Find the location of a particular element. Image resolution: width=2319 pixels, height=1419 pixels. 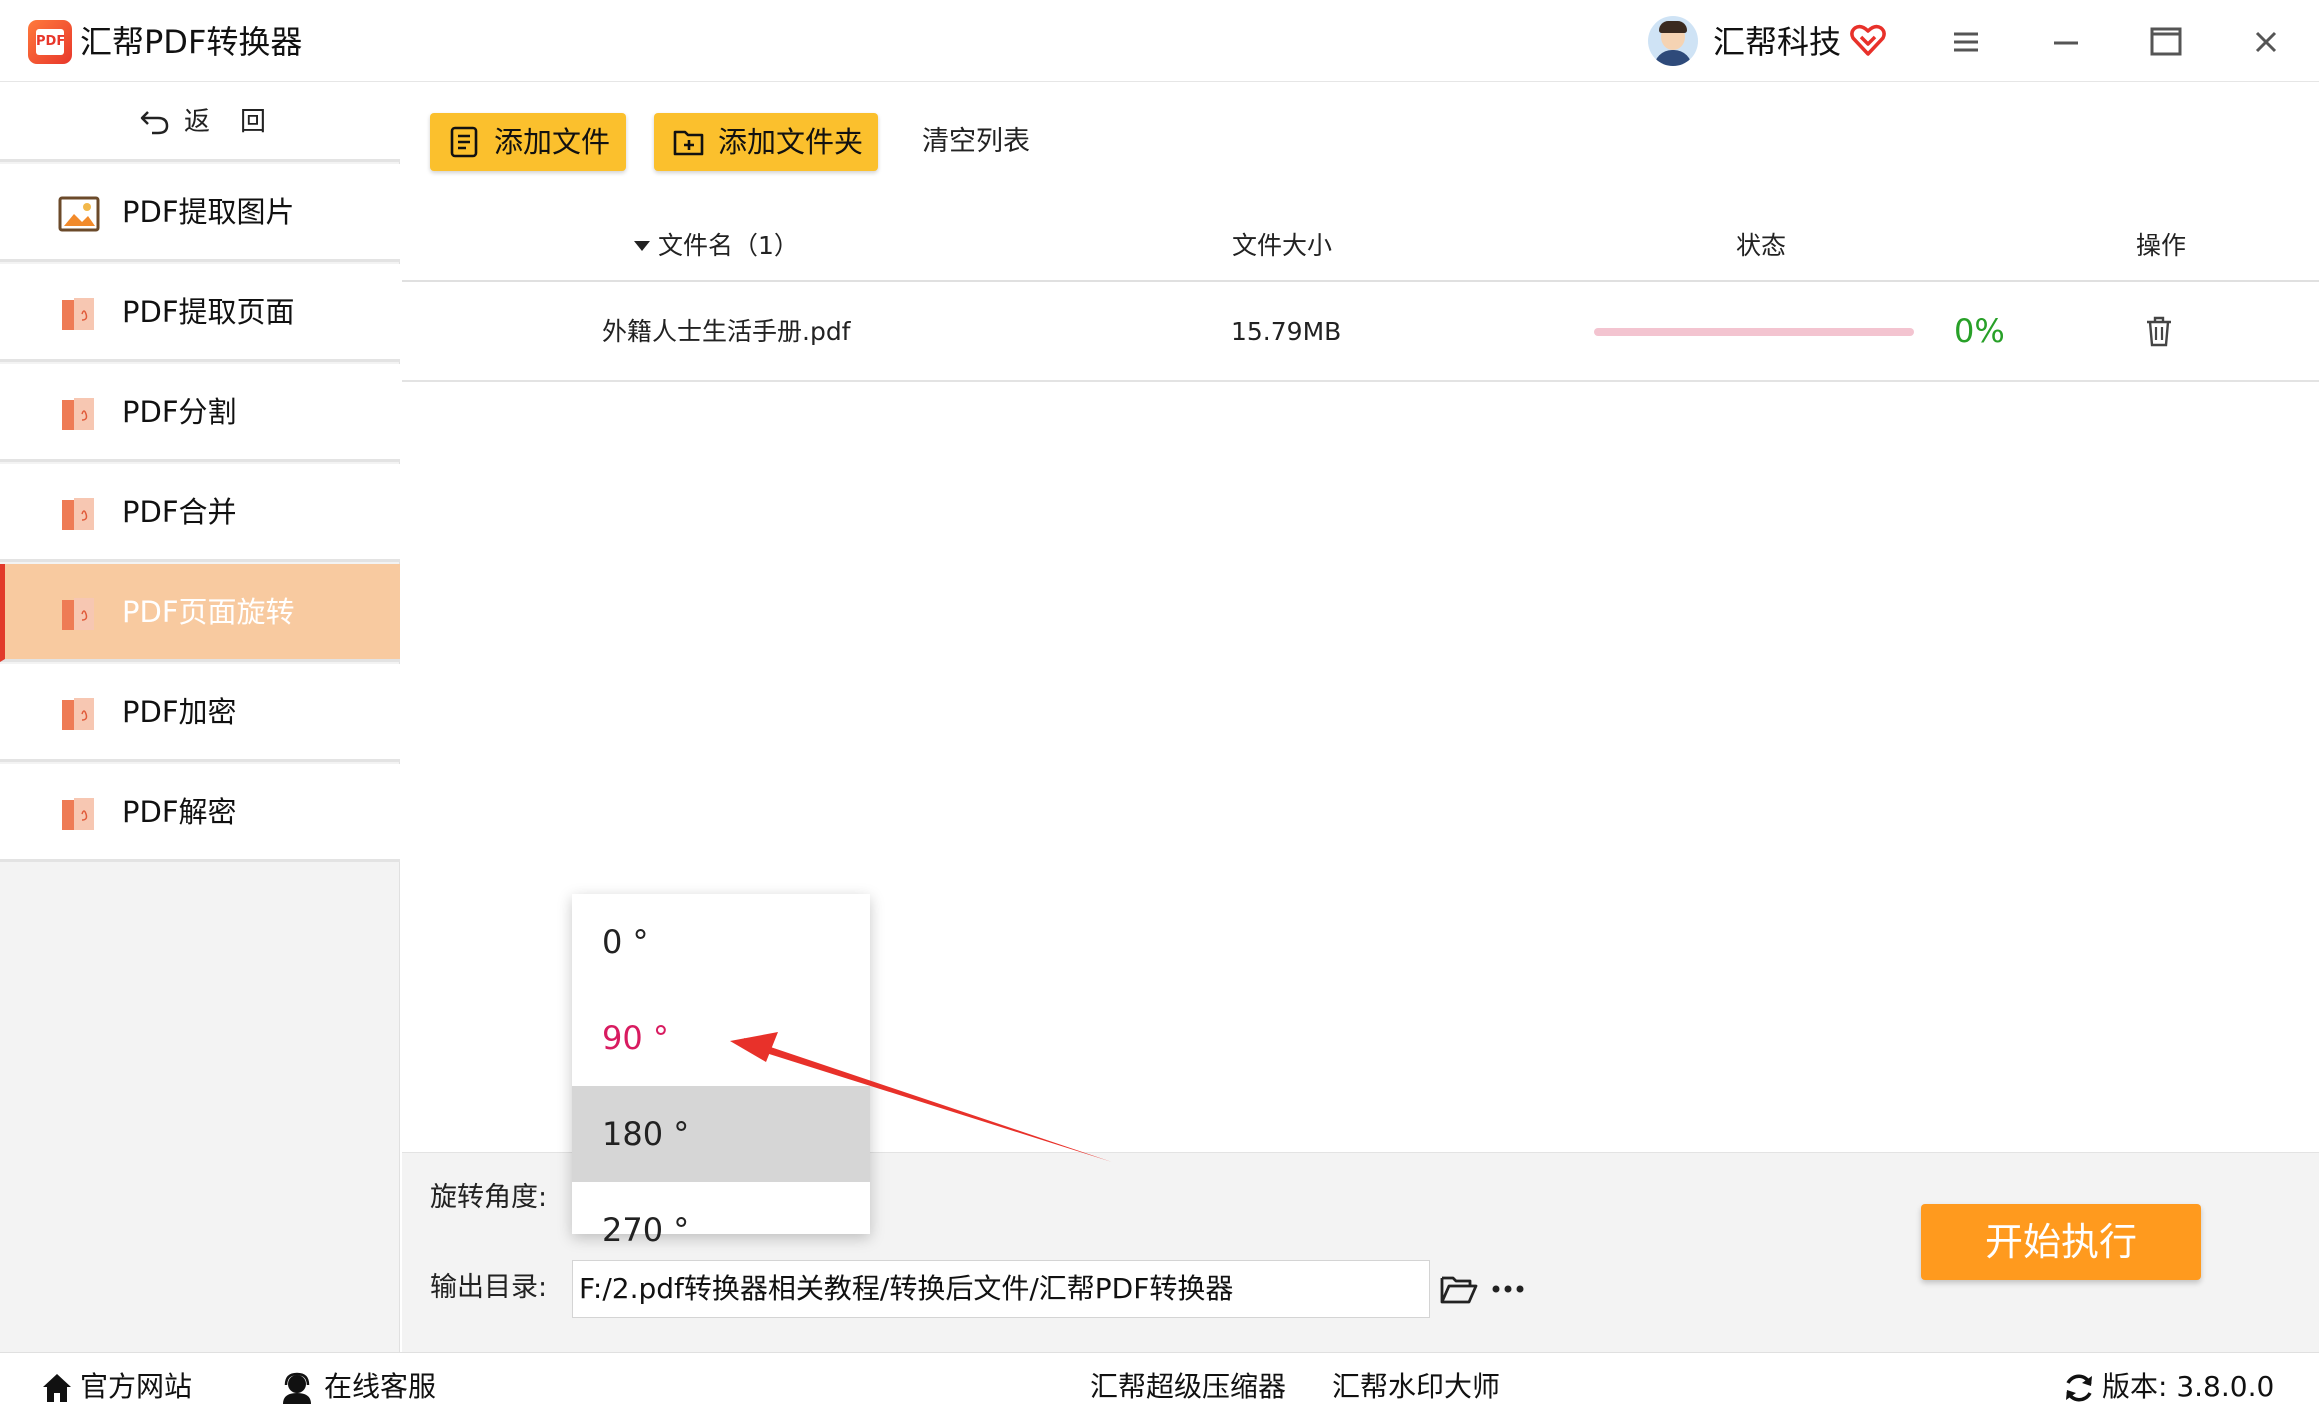

minimize-icon is located at coordinates (2066, 42).